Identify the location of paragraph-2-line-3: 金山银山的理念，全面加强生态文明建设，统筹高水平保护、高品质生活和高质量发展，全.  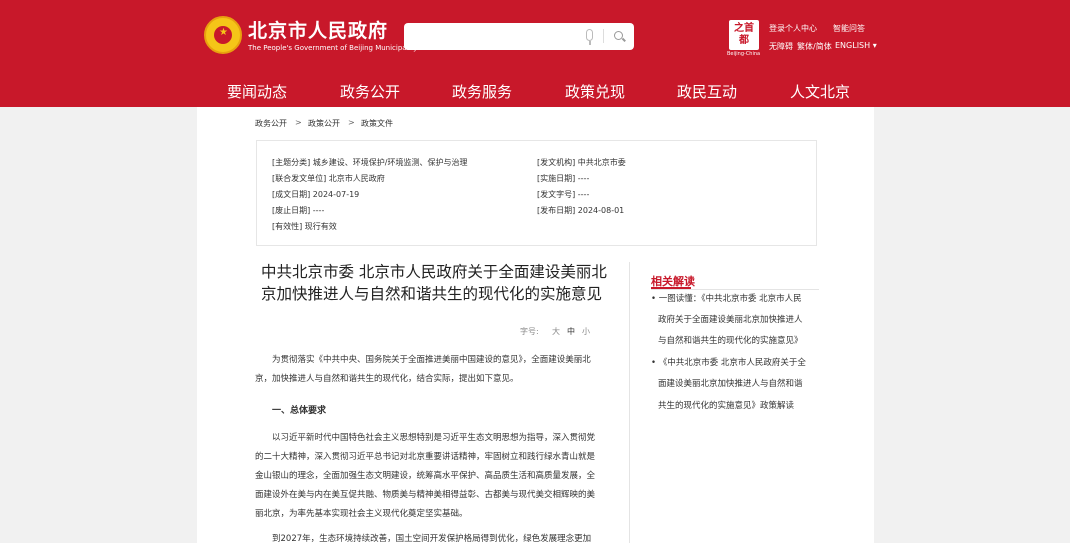
(425, 476).